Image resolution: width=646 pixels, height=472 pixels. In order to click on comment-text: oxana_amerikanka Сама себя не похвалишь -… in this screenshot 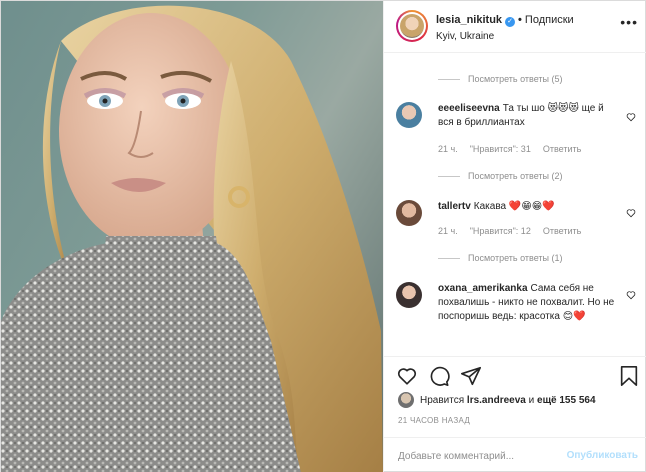, I will do `click(528, 303)`.